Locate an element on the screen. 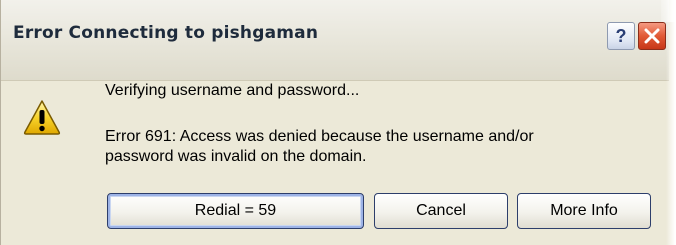 The width and height of the screenshot is (676, 245). help-button: ? is located at coordinates (621, 36).